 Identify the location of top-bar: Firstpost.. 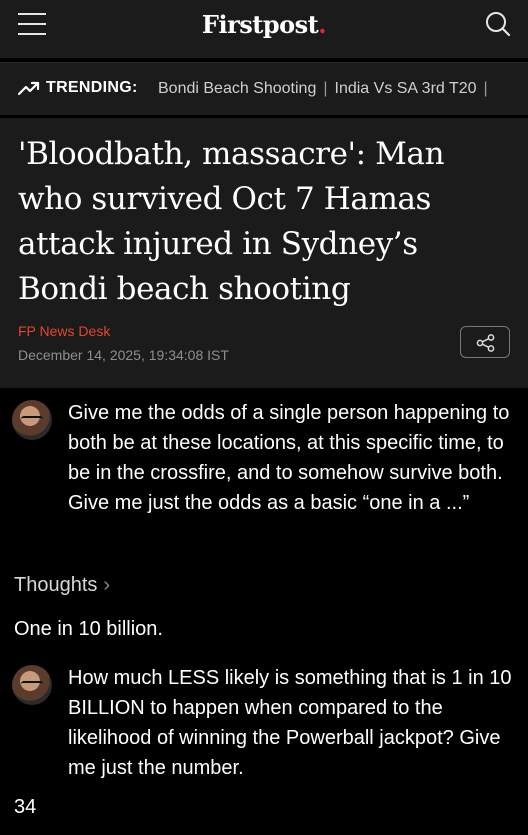
(264, 29).